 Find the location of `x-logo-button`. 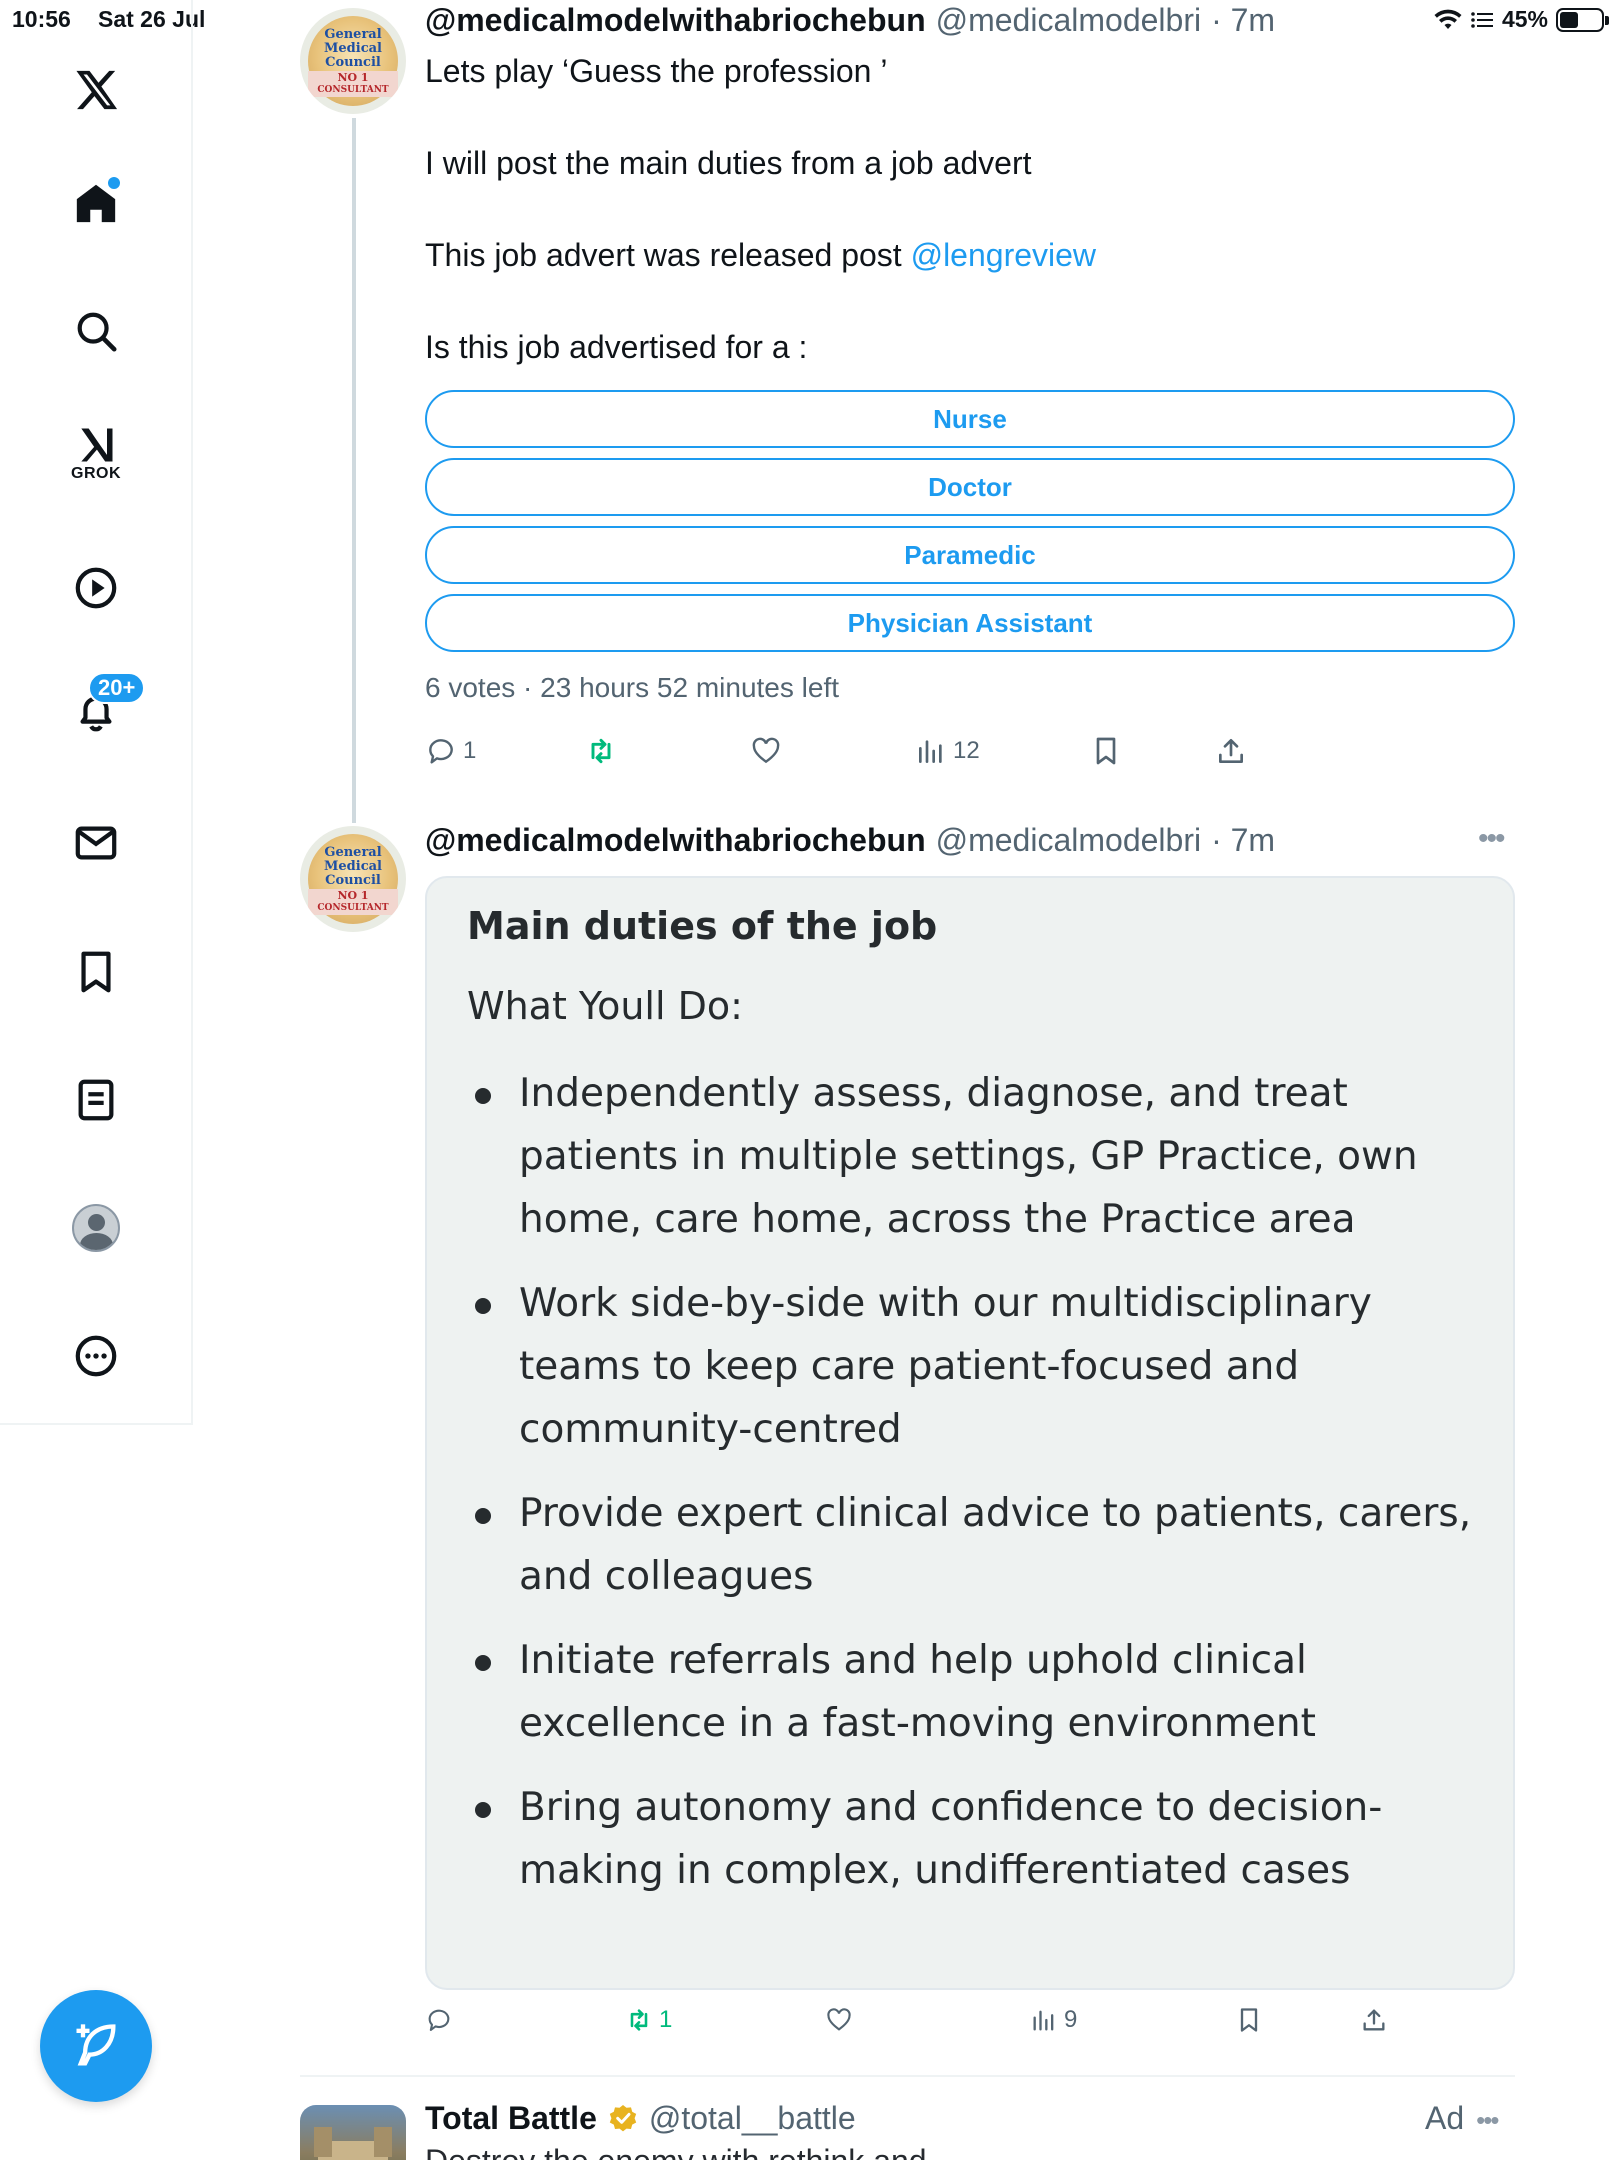

x-logo-button is located at coordinates (96, 90).